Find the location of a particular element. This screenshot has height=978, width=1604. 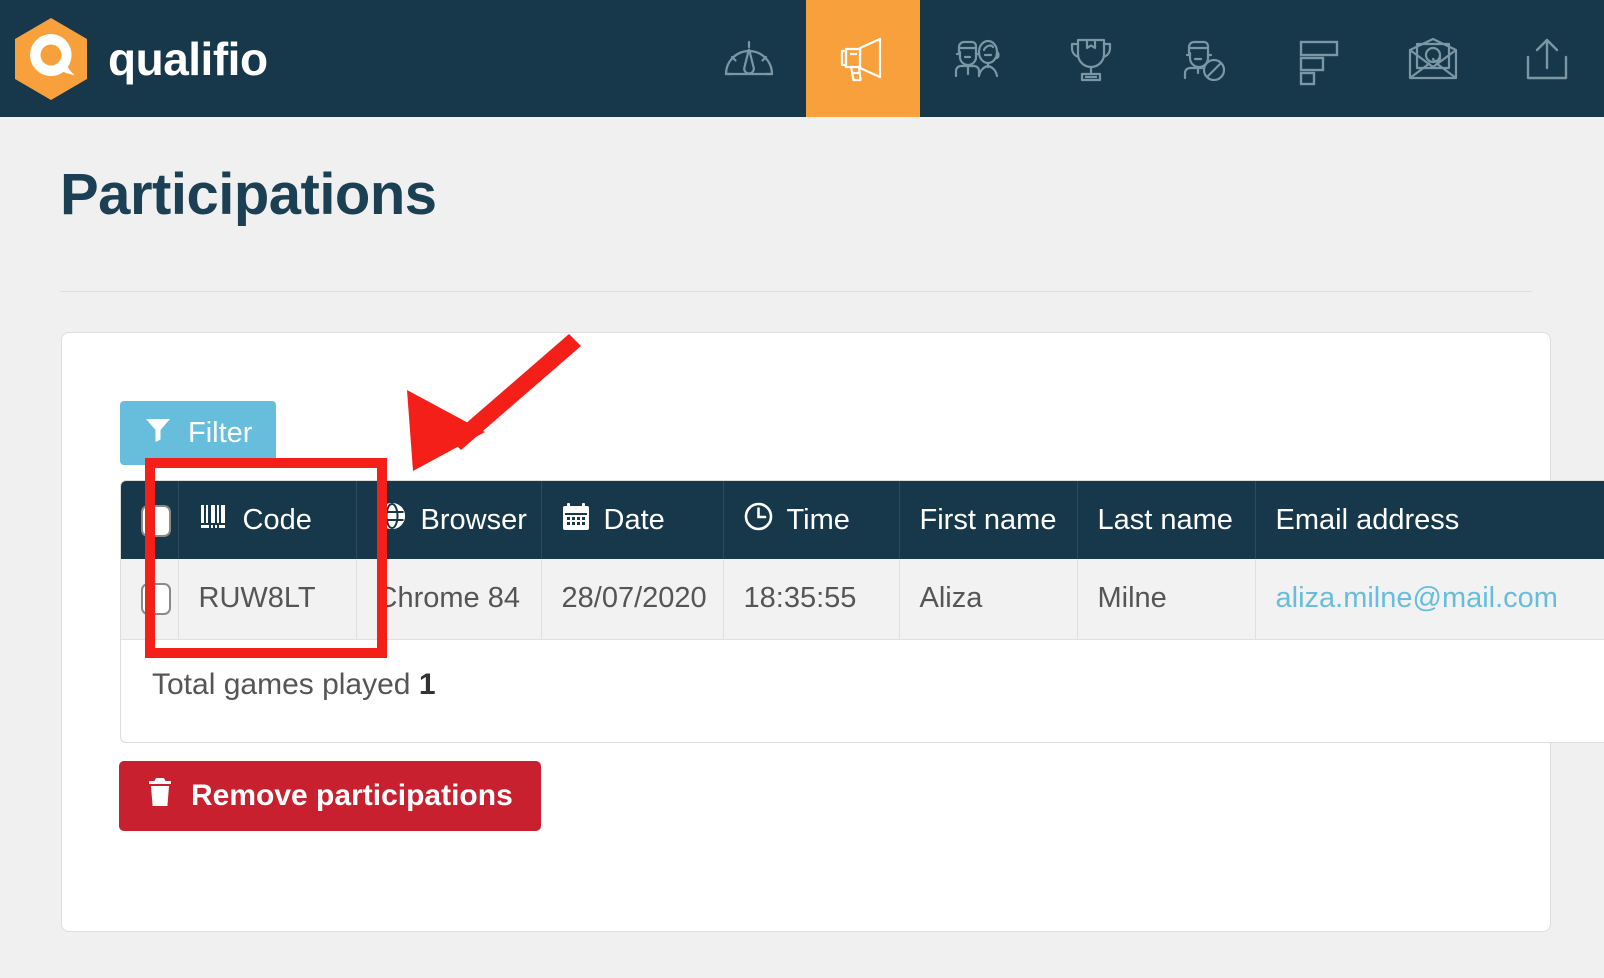

row-select-cell is located at coordinates (150, 599).